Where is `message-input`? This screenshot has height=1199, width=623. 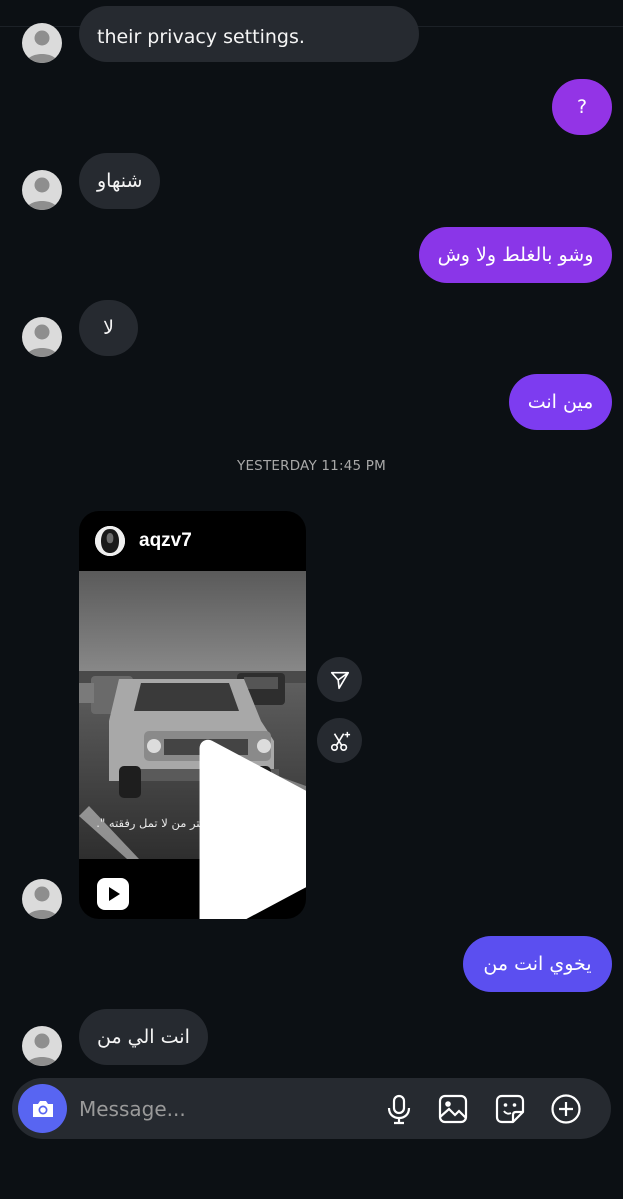
message-input is located at coordinates (219, 1108).